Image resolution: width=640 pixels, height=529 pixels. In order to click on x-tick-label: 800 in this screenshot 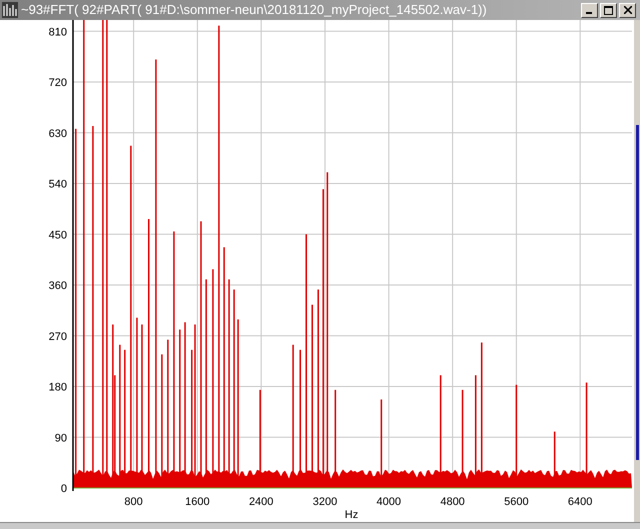, I will do `click(133, 502)`.